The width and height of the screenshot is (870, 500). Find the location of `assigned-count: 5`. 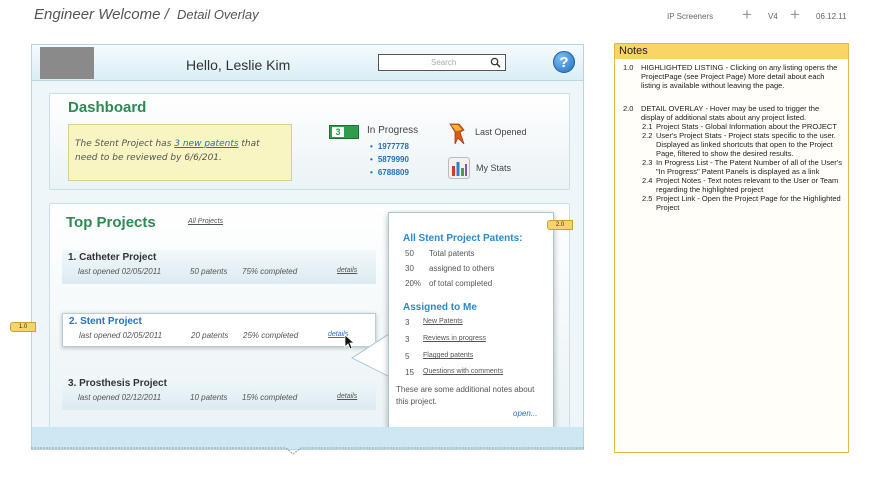

assigned-count: 5 is located at coordinates (407, 356).